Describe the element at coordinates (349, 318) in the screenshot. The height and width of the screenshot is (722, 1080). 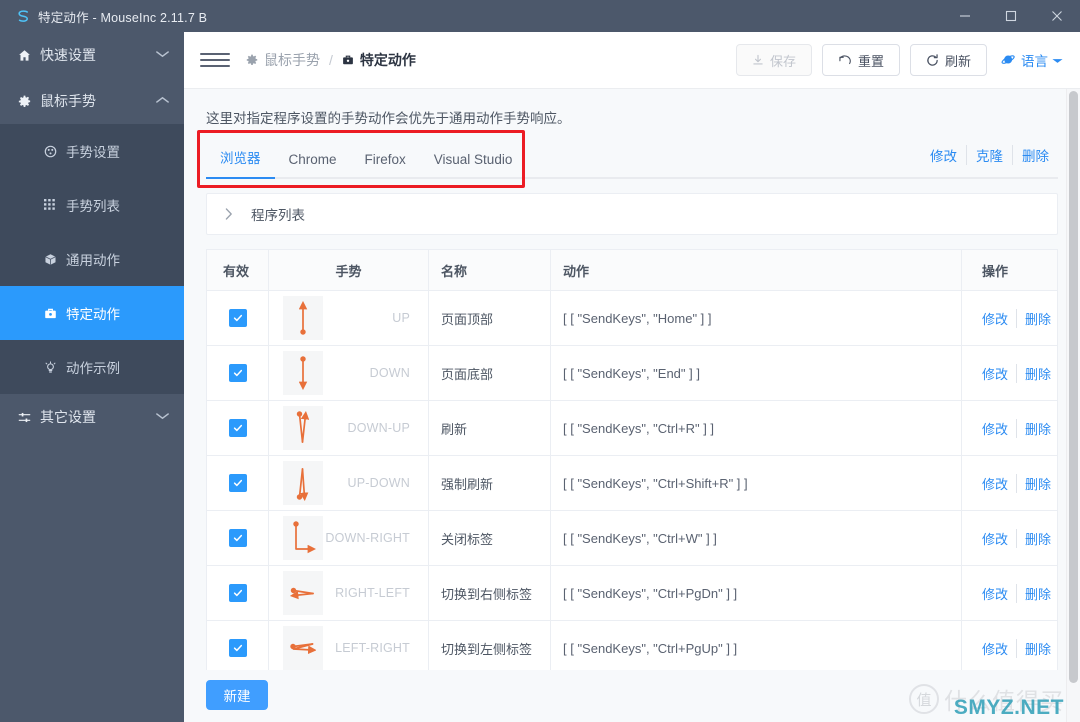
I see `cell-gesture: UP` at that location.